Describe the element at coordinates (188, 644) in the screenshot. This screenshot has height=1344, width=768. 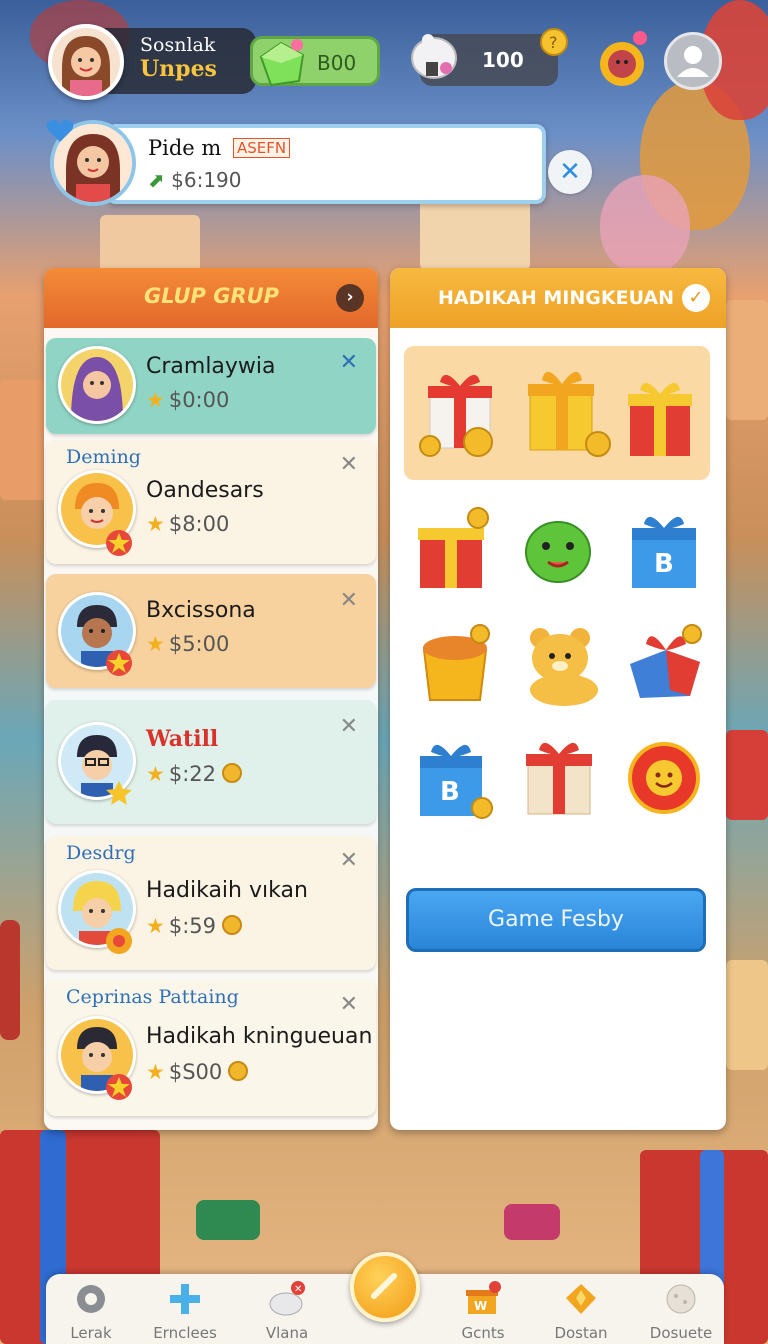
I see `list-item-amount: ★ $5:00` at that location.